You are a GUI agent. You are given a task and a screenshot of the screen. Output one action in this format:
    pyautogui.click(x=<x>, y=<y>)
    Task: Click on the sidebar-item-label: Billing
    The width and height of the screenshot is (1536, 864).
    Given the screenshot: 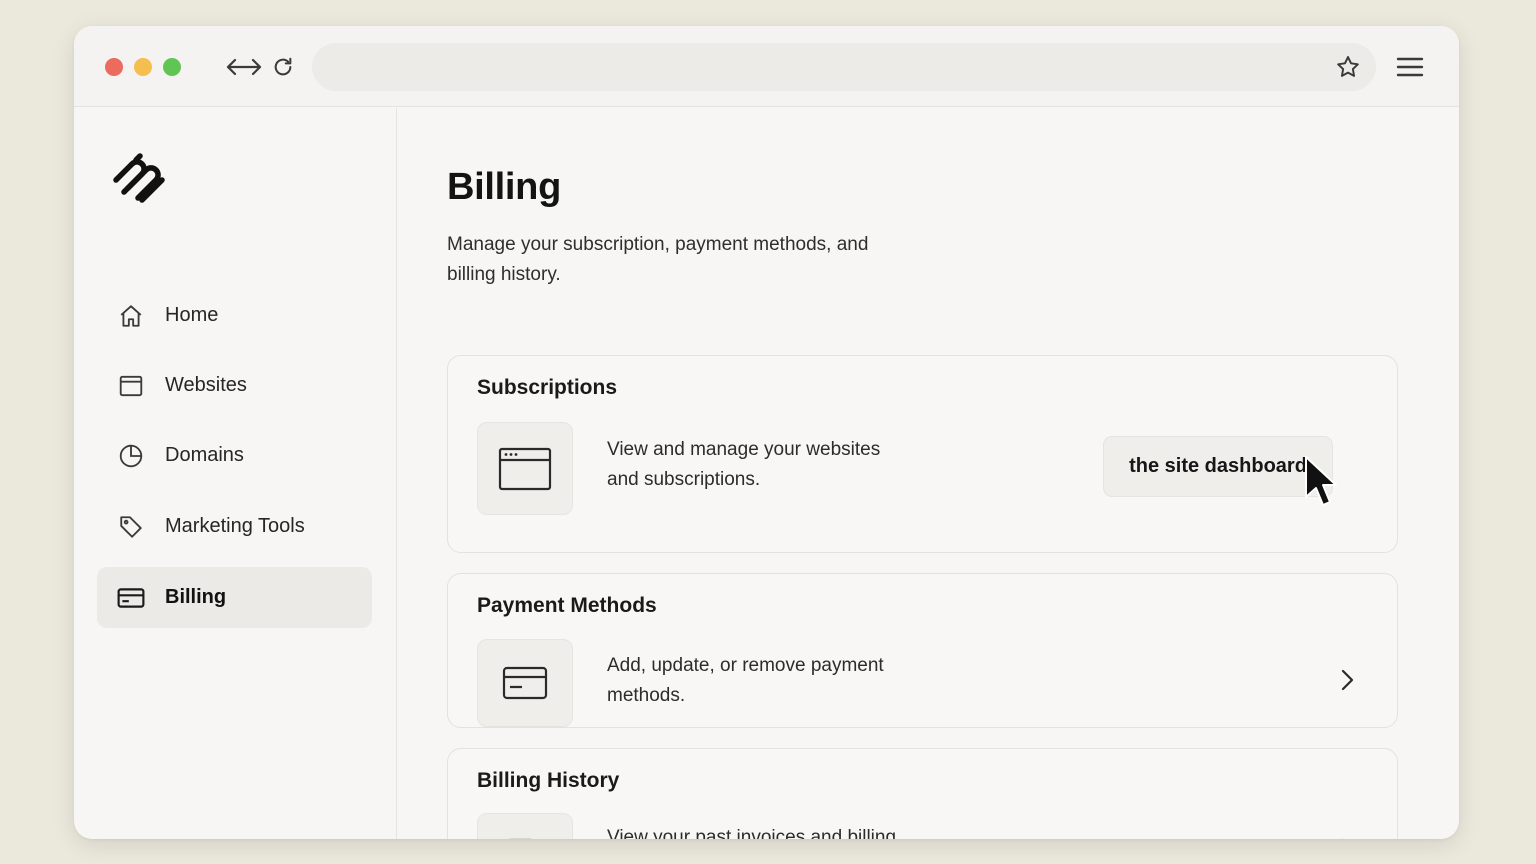 What is the action you would take?
    pyautogui.click(x=196, y=597)
    